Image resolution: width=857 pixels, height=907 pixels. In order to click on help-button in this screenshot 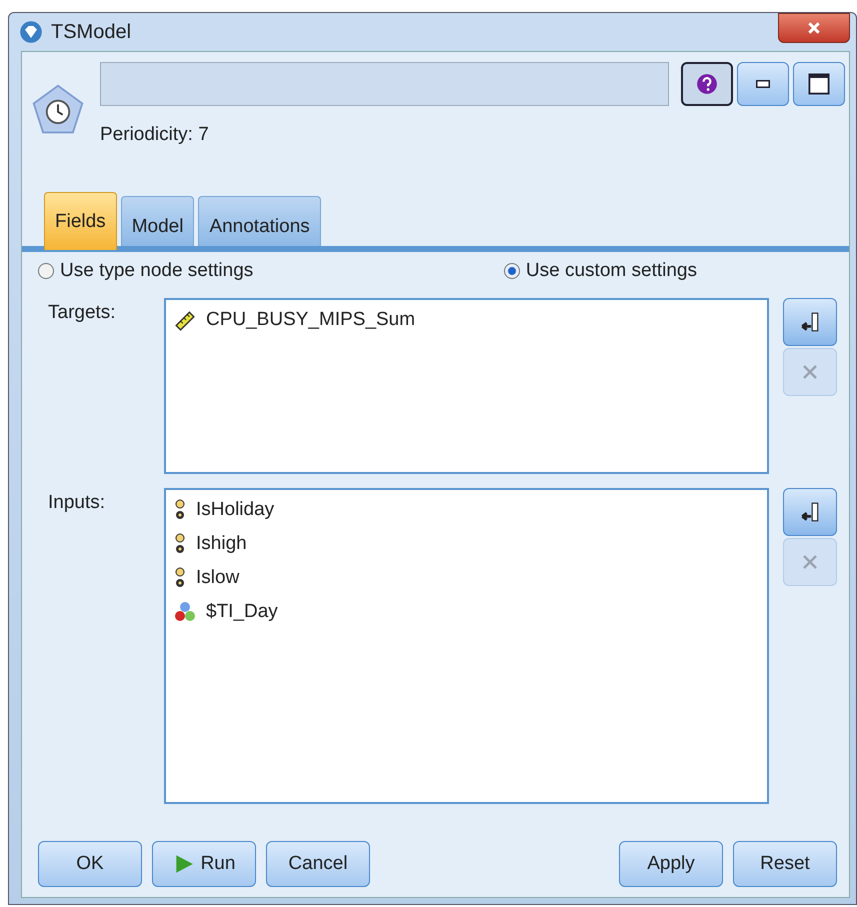, I will do `click(707, 84)`.